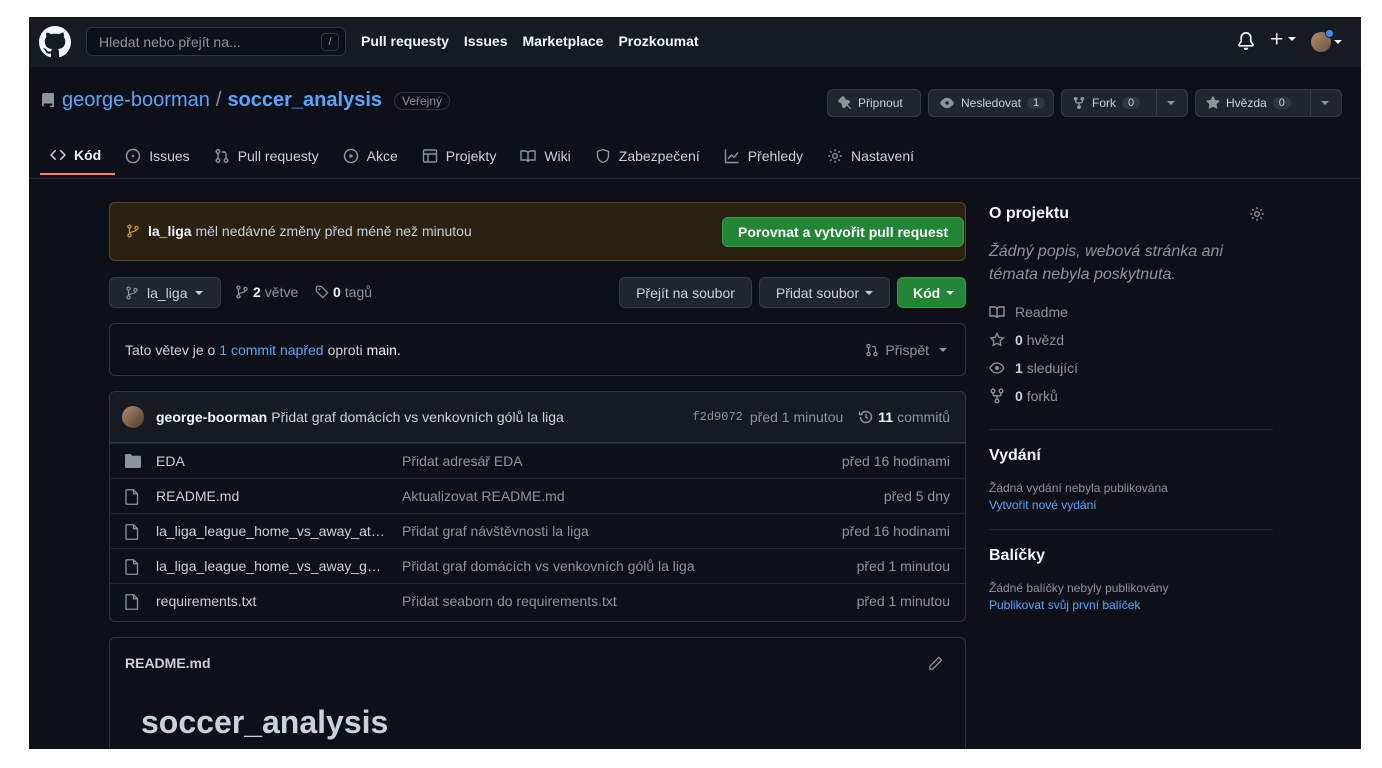 This screenshot has width=1382, height=768. What do you see at coordinates (133, 461) in the screenshot?
I see `folder-icon` at bounding box center [133, 461].